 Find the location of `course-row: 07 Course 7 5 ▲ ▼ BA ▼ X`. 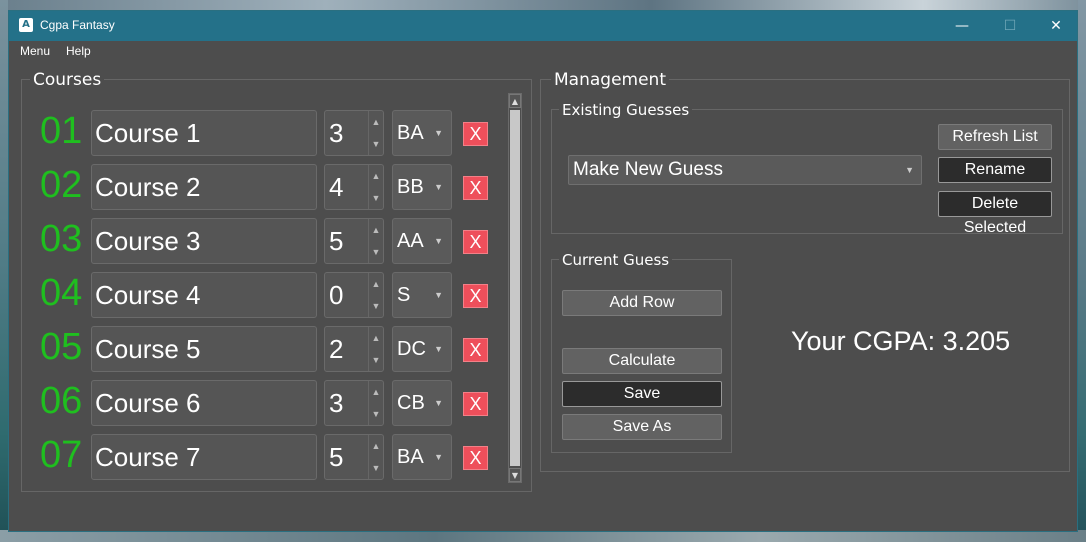

course-row: 07 Course 7 5 ▲ ▼ BA ▼ X is located at coordinates (262, 456).